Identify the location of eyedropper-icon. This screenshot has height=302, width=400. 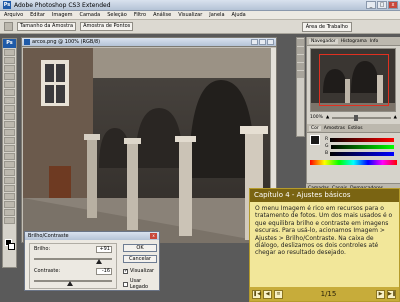
(8, 26).